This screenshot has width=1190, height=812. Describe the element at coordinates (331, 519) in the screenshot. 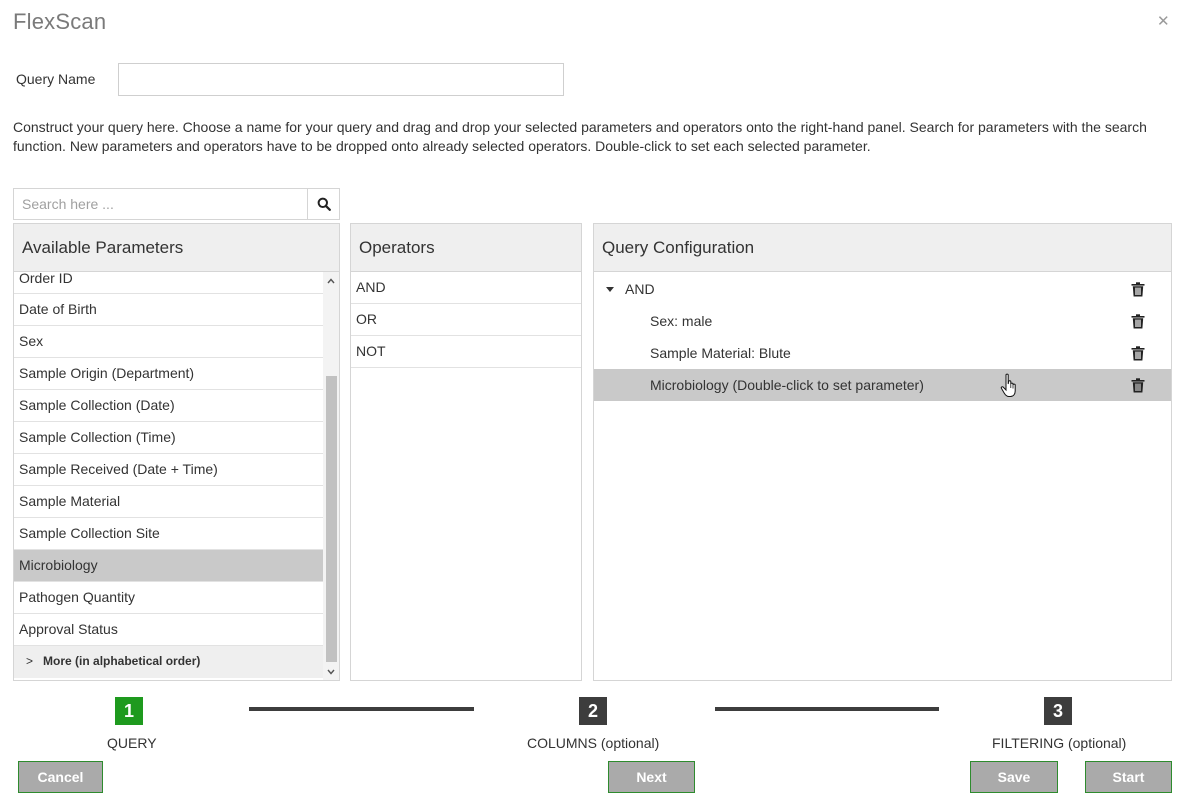

I see `scrollbar-thumb` at that location.